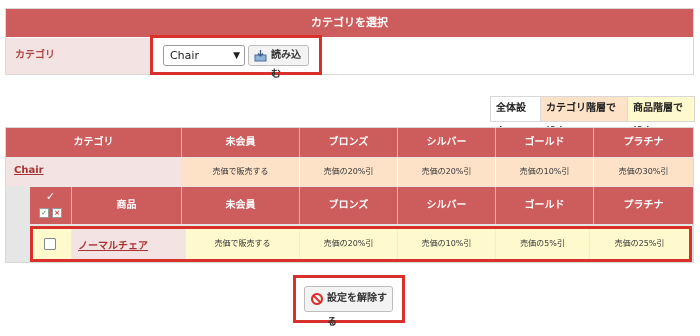  I want to click on category-name-cell: Chair, so click(94, 172).